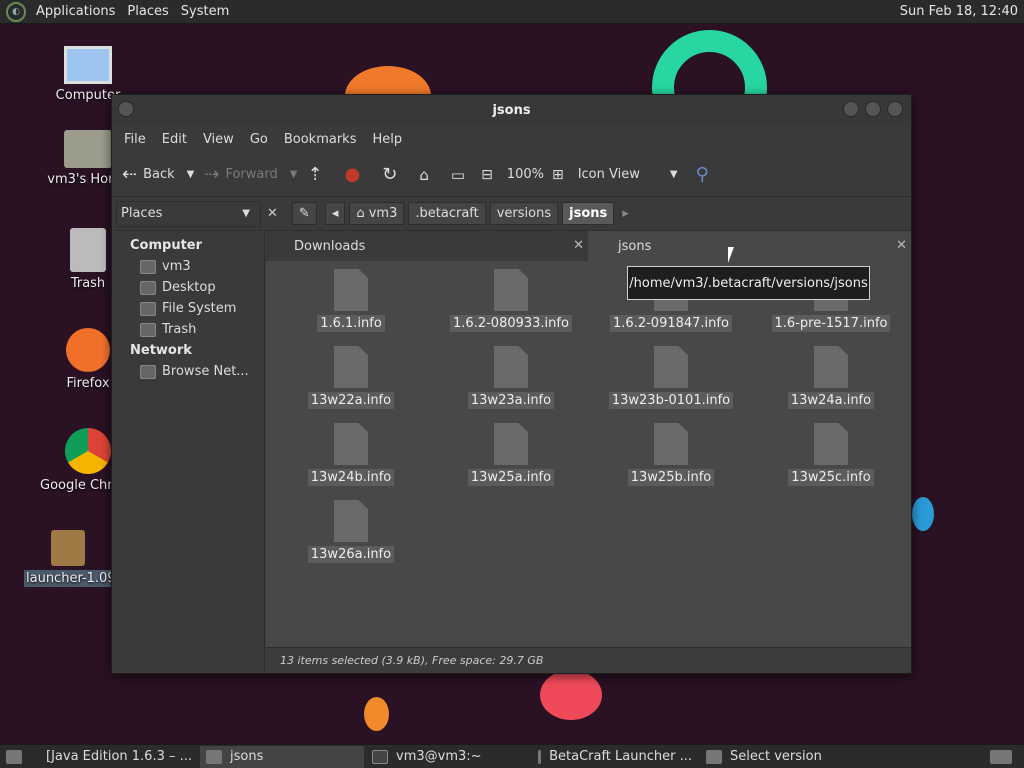 The width and height of the screenshot is (1024, 768). What do you see at coordinates (362, 213) in the screenshot?
I see `home-icon: ⌂` at bounding box center [362, 213].